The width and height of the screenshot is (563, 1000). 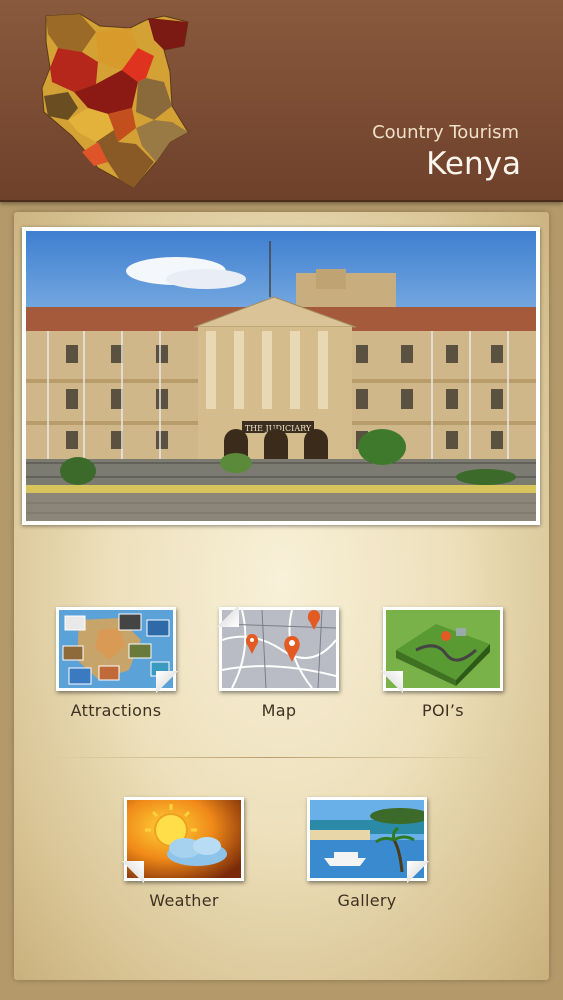 I want to click on menu-divider, so click(x=269, y=757).